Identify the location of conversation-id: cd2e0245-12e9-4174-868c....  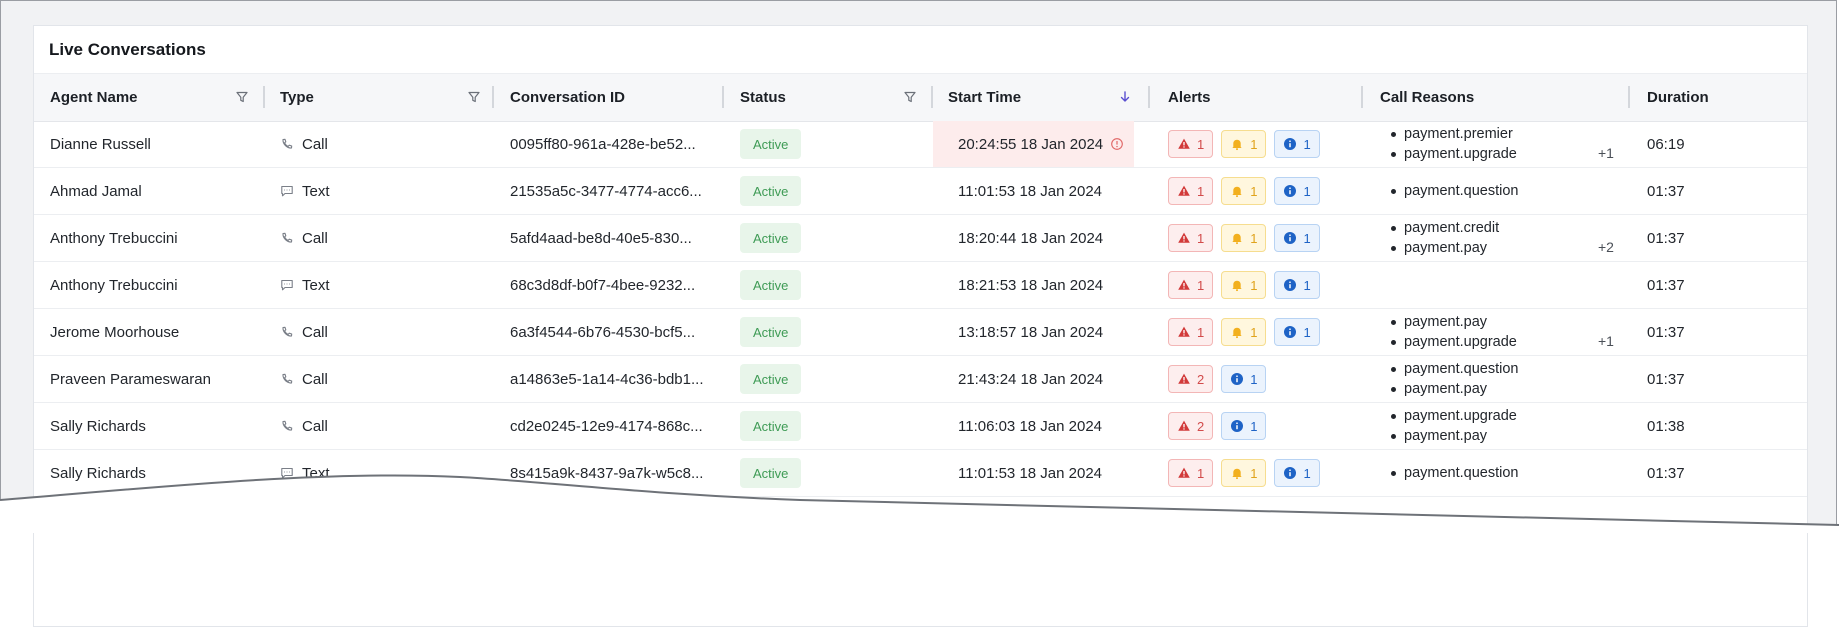
(606, 426).